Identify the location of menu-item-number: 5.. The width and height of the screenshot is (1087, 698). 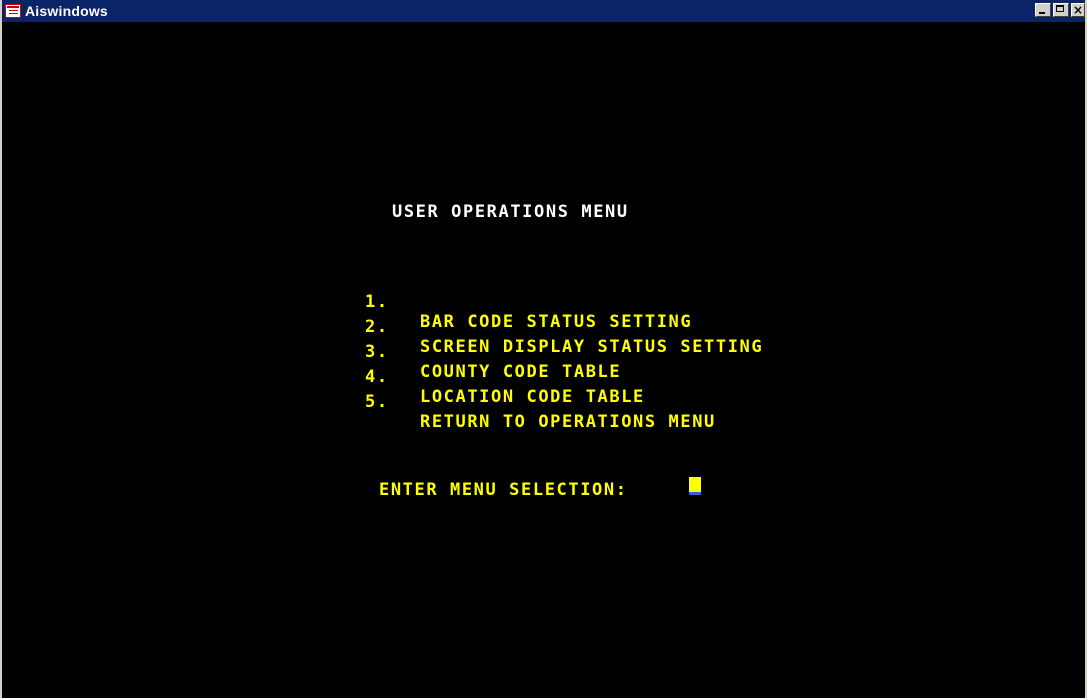
(377, 402).